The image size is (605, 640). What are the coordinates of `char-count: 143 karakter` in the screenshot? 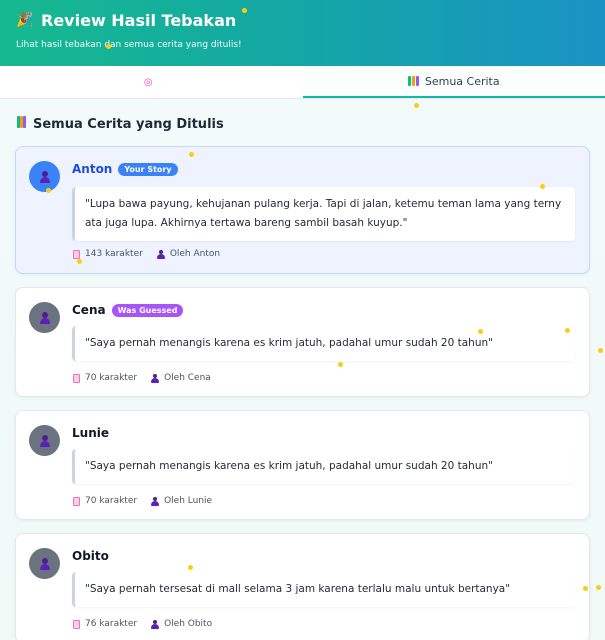 It's located at (114, 254).